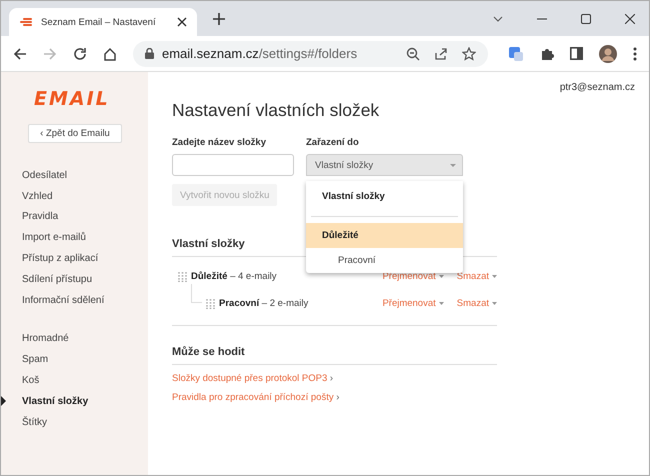  Describe the element at coordinates (608, 53) in the screenshot. I see `avatar-icon` at that location.